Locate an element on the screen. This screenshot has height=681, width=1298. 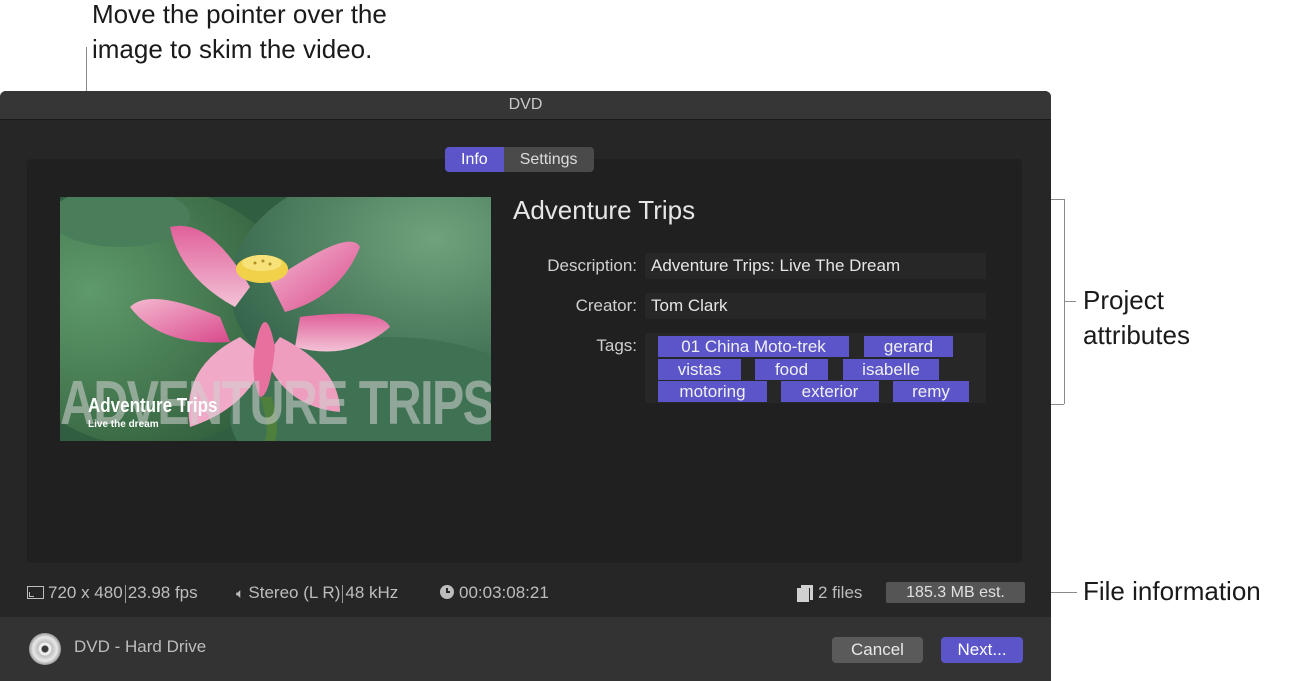
tag: remy is located at coordinates (931, 391).